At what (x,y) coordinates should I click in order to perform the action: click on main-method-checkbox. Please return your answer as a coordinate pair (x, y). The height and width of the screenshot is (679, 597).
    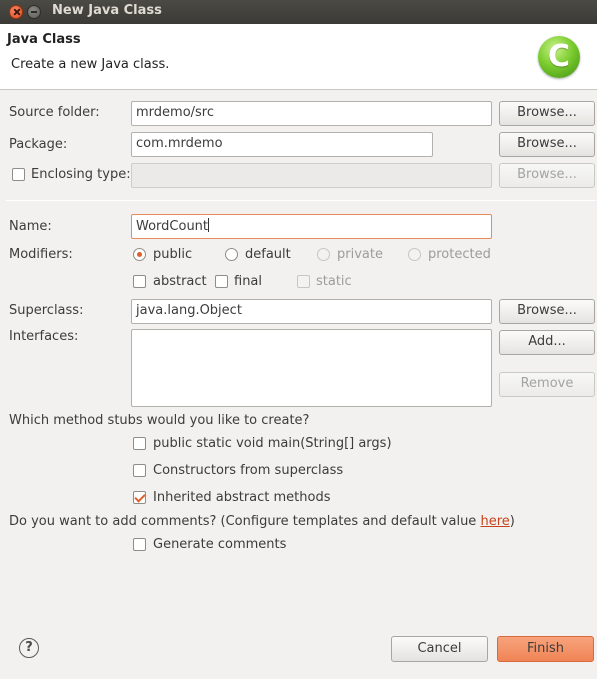
    Looking at the image, I should click on (139, 443).